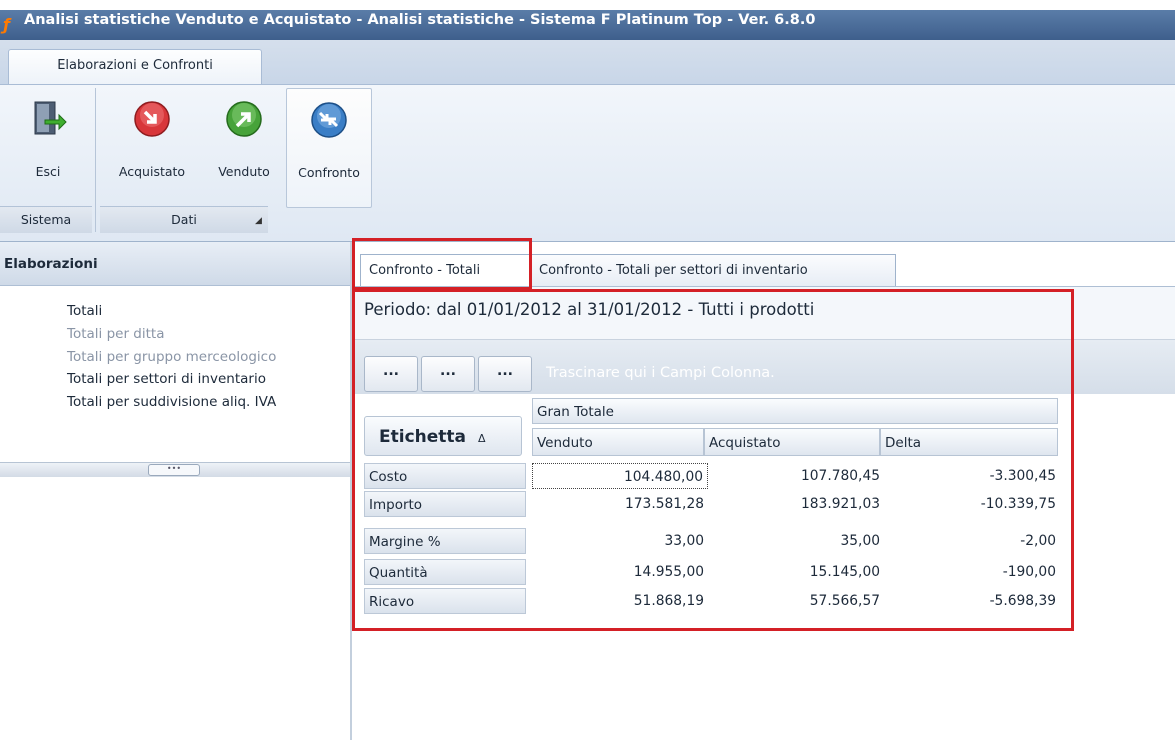  What do you see at coordinates (135, 66) in the screenshot?
I see `ribbon-tab-elaborazioni: Elaborazioni e Confronti` at bounding box center [135, 66].